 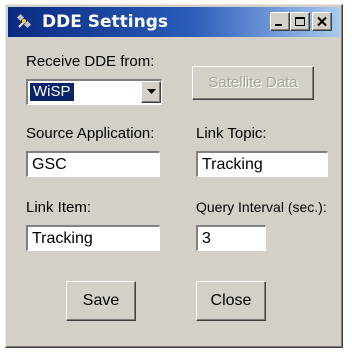 I want to click on close-button, so click(x=322, y=21).